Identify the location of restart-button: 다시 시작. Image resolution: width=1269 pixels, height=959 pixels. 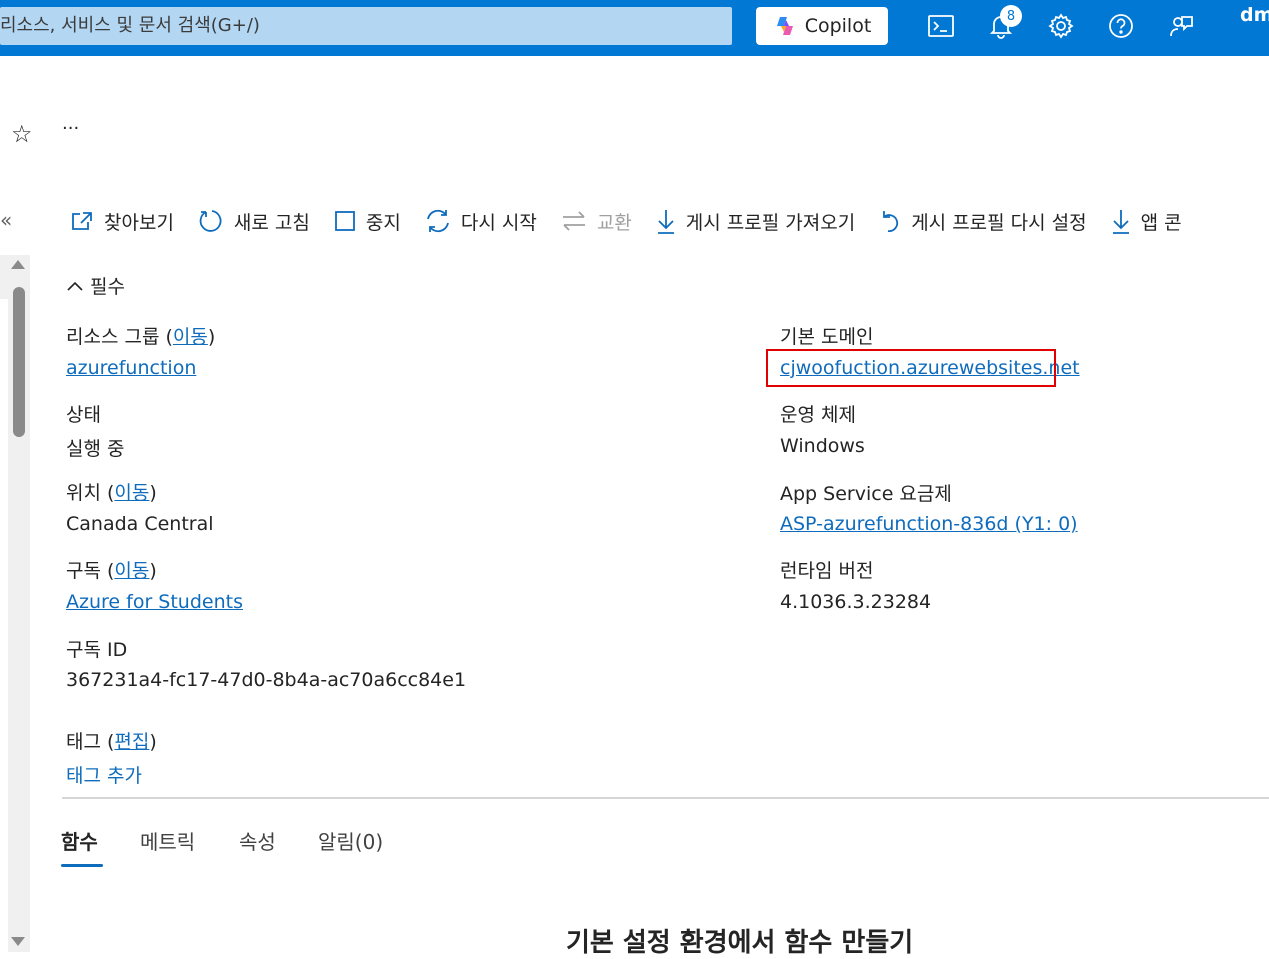
(481, 221).